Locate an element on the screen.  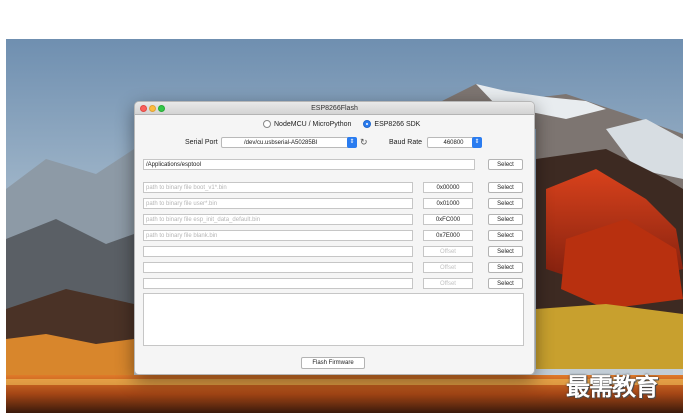
select-button-7: Select is located at coordinates (505, 283).